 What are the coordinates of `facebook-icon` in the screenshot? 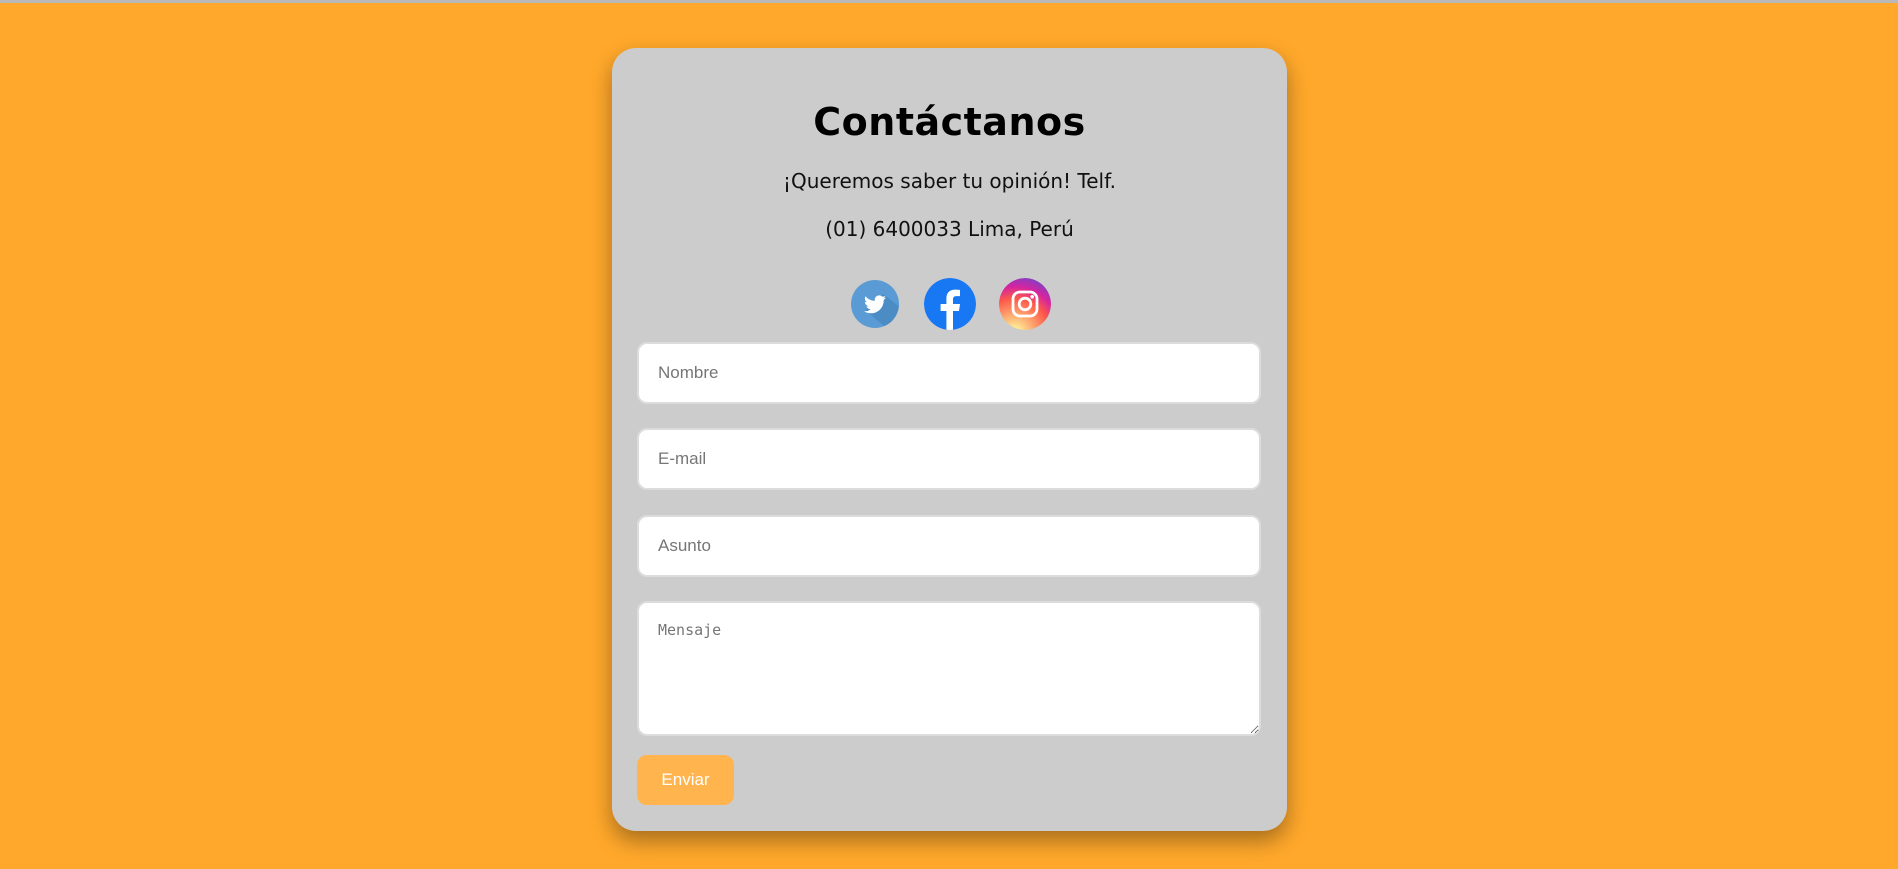 It's located at (949, 304).